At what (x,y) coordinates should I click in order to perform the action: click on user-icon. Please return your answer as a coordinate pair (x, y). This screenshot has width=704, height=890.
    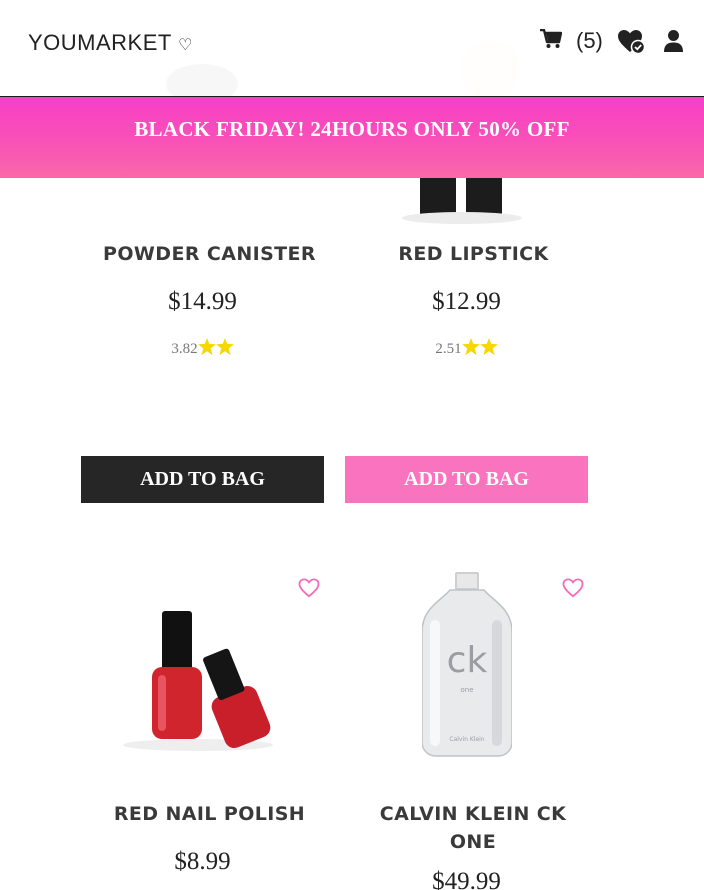
    Looking at the image, I should click on (673, 43).